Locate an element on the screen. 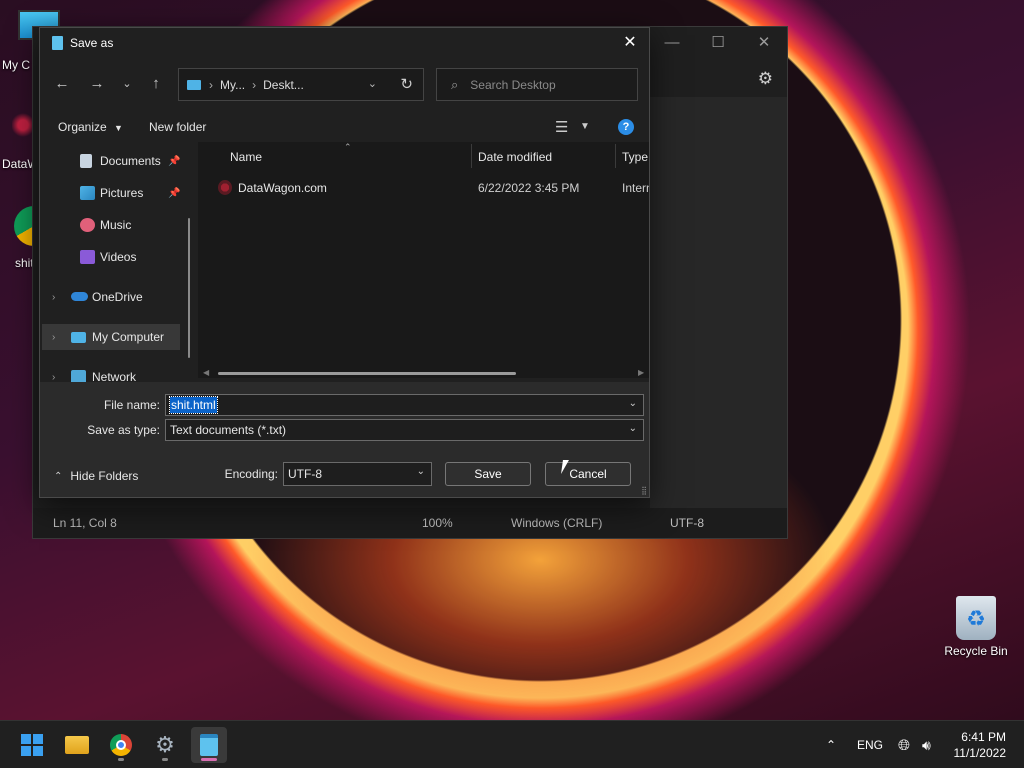 The height and width of the screenshot is (768, 1024). status-zoom: 100% is located at coordinates (437, 523).